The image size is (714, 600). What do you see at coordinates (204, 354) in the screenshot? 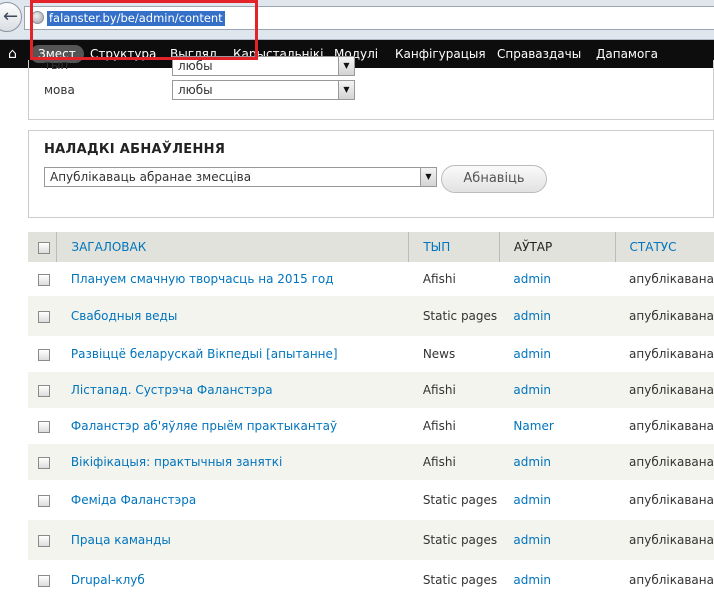
I see `row-title-link: Развіццё беларускай Вікпедыі [апытанне]` at bounding box center [204, 354].